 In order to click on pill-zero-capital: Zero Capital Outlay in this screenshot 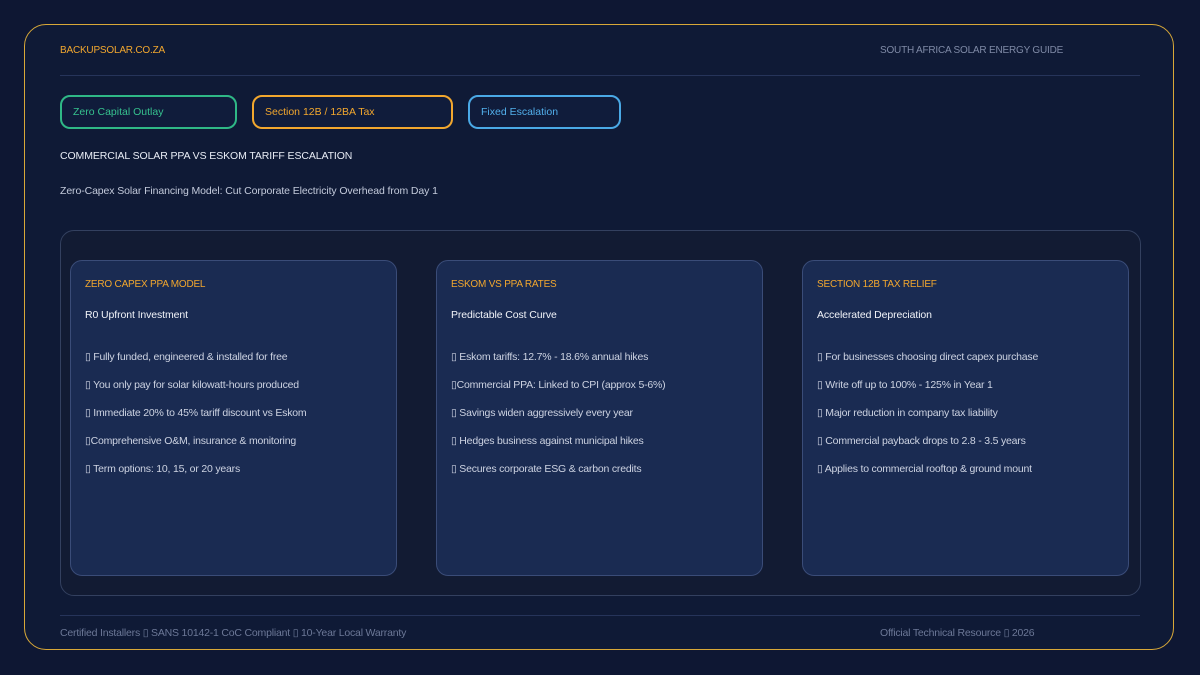, I will do `click(148, 112)`.